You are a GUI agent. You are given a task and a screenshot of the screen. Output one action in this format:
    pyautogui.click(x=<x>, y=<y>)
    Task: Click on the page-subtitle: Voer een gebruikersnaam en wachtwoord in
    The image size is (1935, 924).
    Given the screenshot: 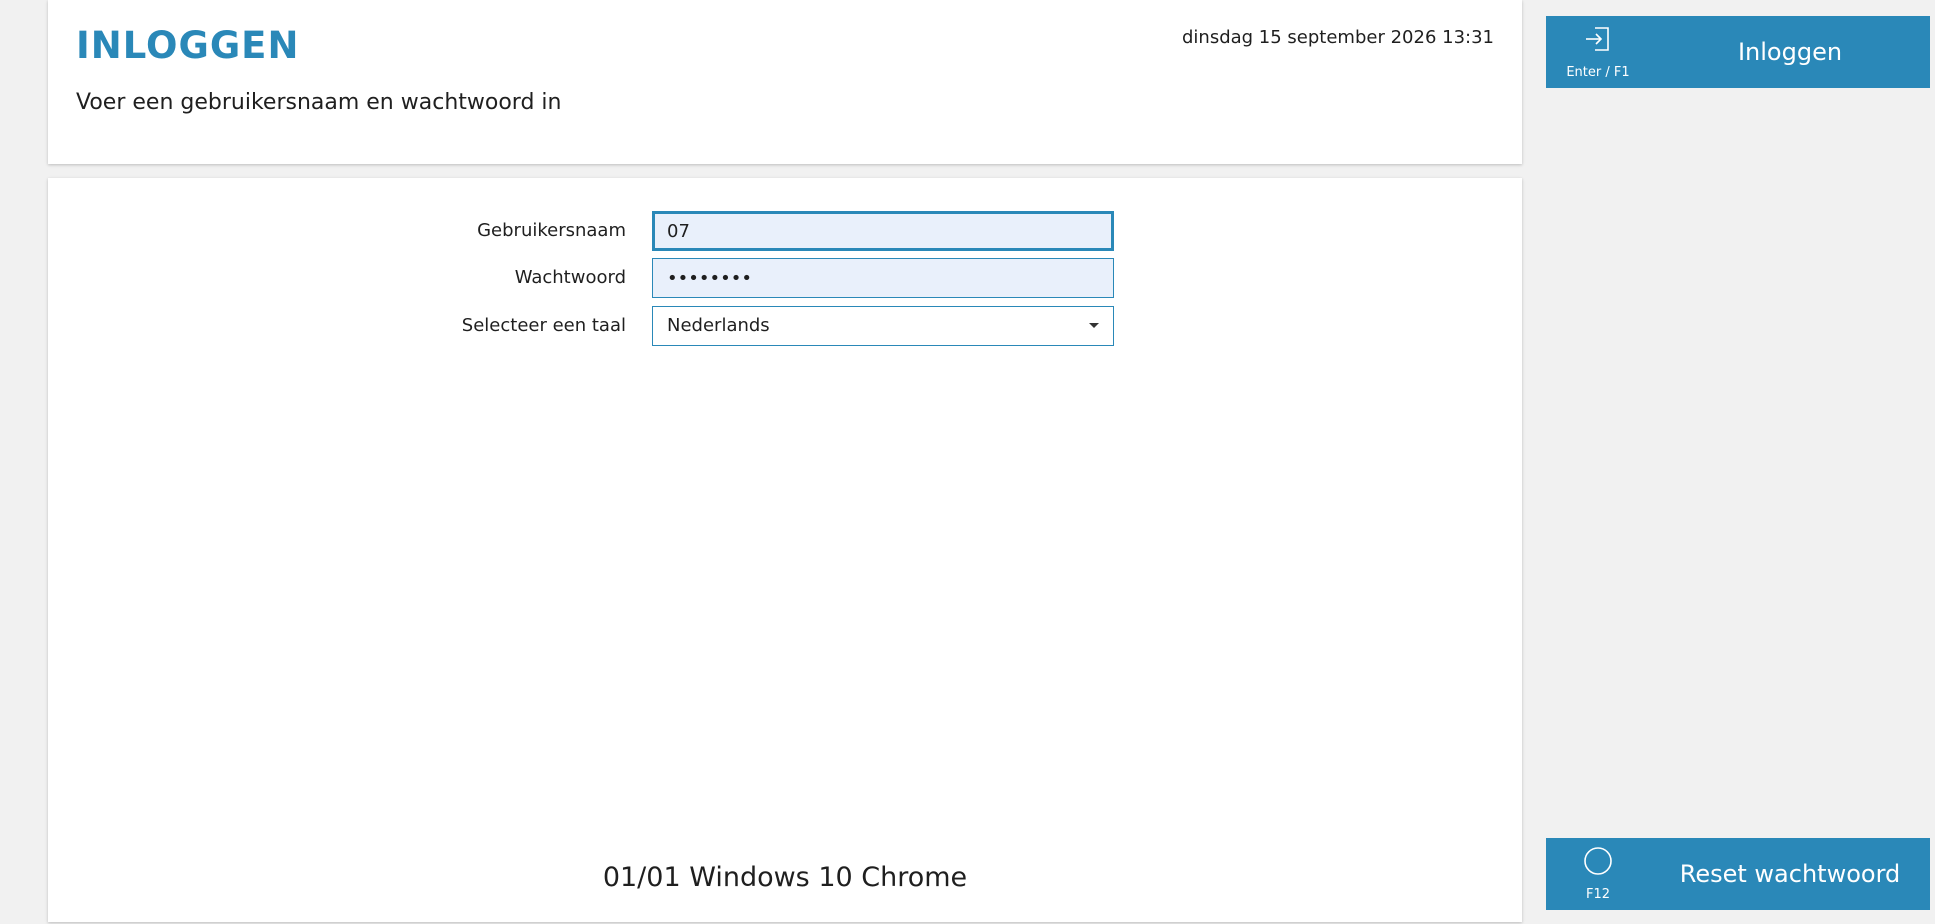 What is the action you would take?
    pyautogui.click(x=319, y=102)
    